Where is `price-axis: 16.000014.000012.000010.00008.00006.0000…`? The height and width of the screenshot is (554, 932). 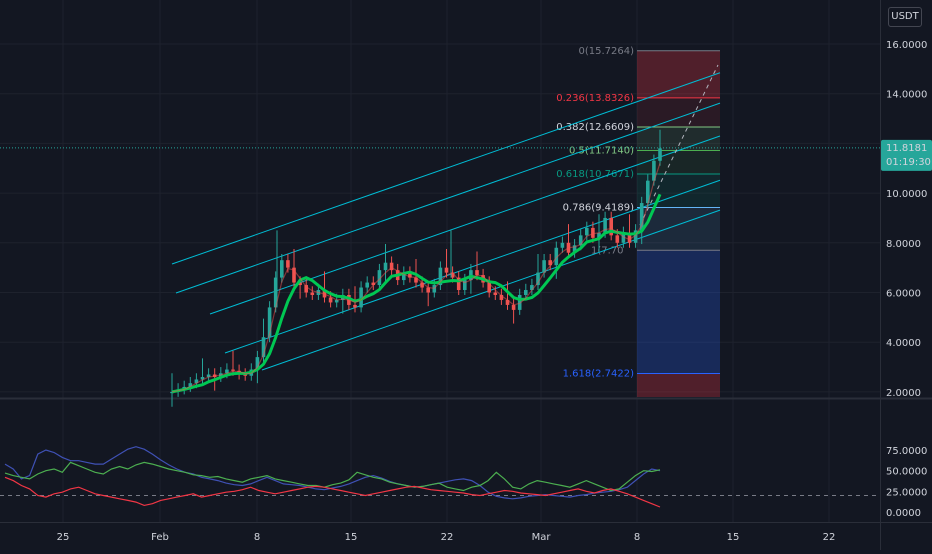
price-axis: 16.000014.000012.000010.00008.00006.0000… is located at coordinates (906, 279).